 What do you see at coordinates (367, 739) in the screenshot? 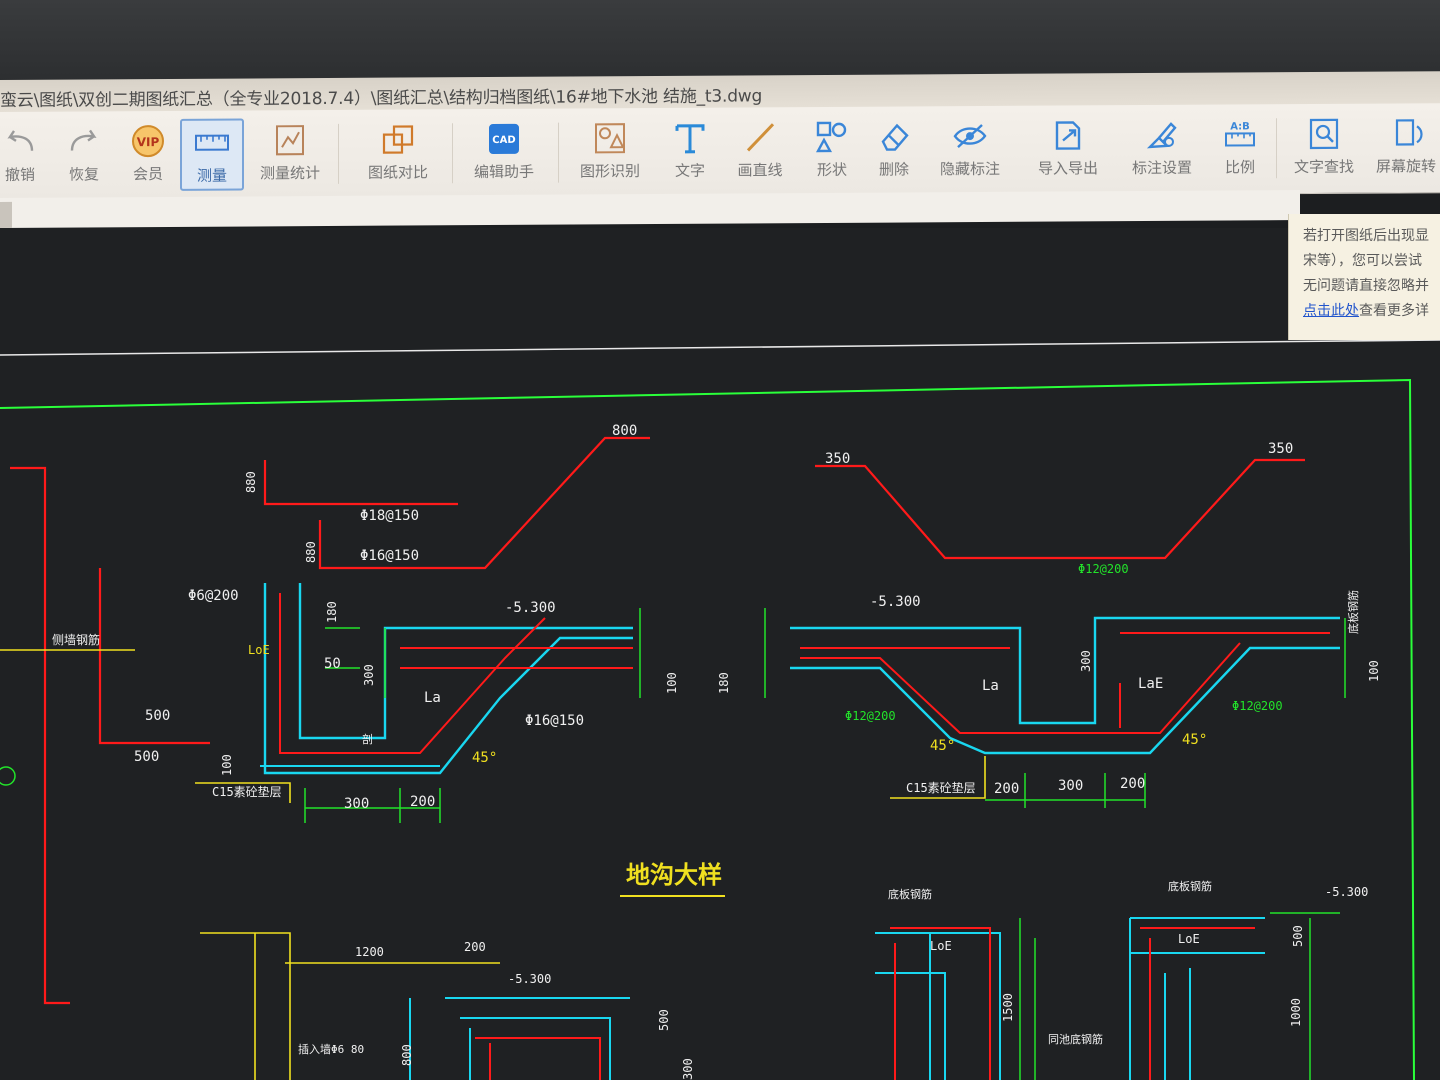
I see `label-section-mark: 剖` at bounding box center [367, 739].